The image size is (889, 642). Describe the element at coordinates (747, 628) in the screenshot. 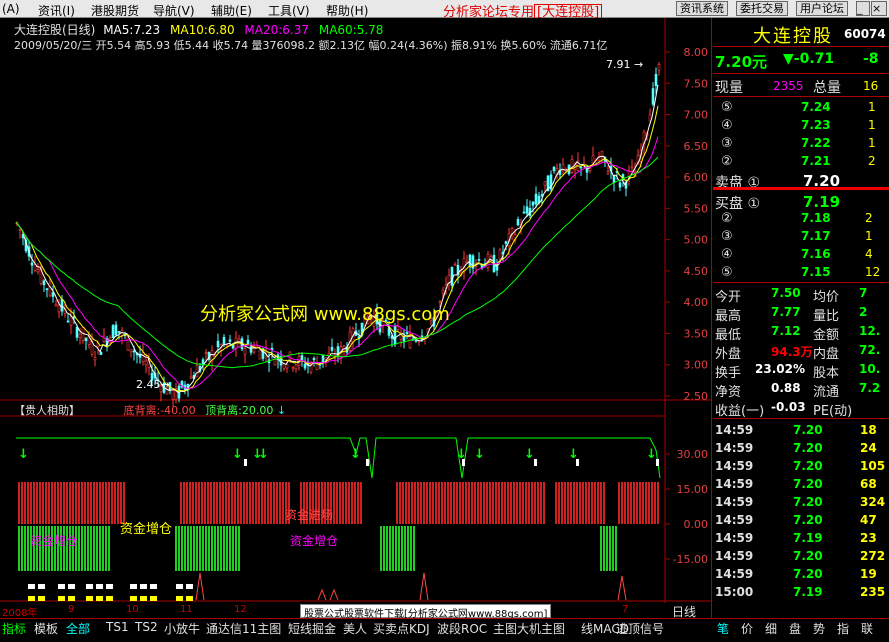

I see `right-tab: 价` at that location.